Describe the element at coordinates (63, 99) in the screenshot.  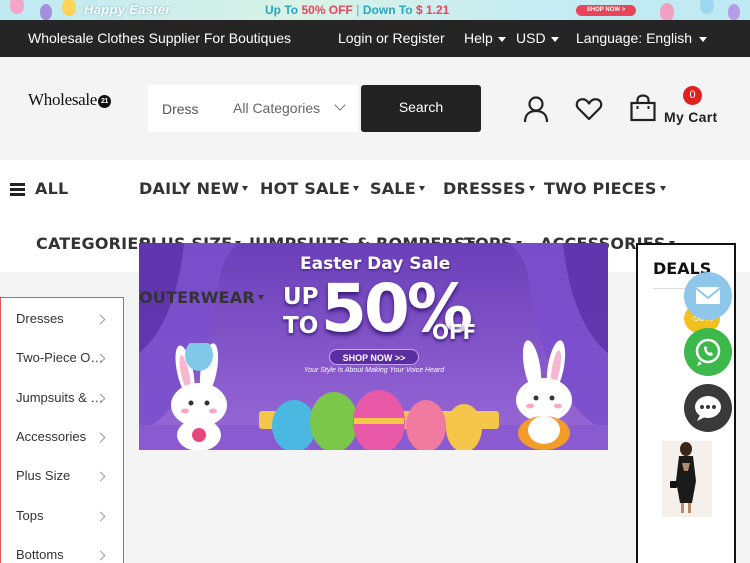
I see `logo-text: Wholesale` at that location.